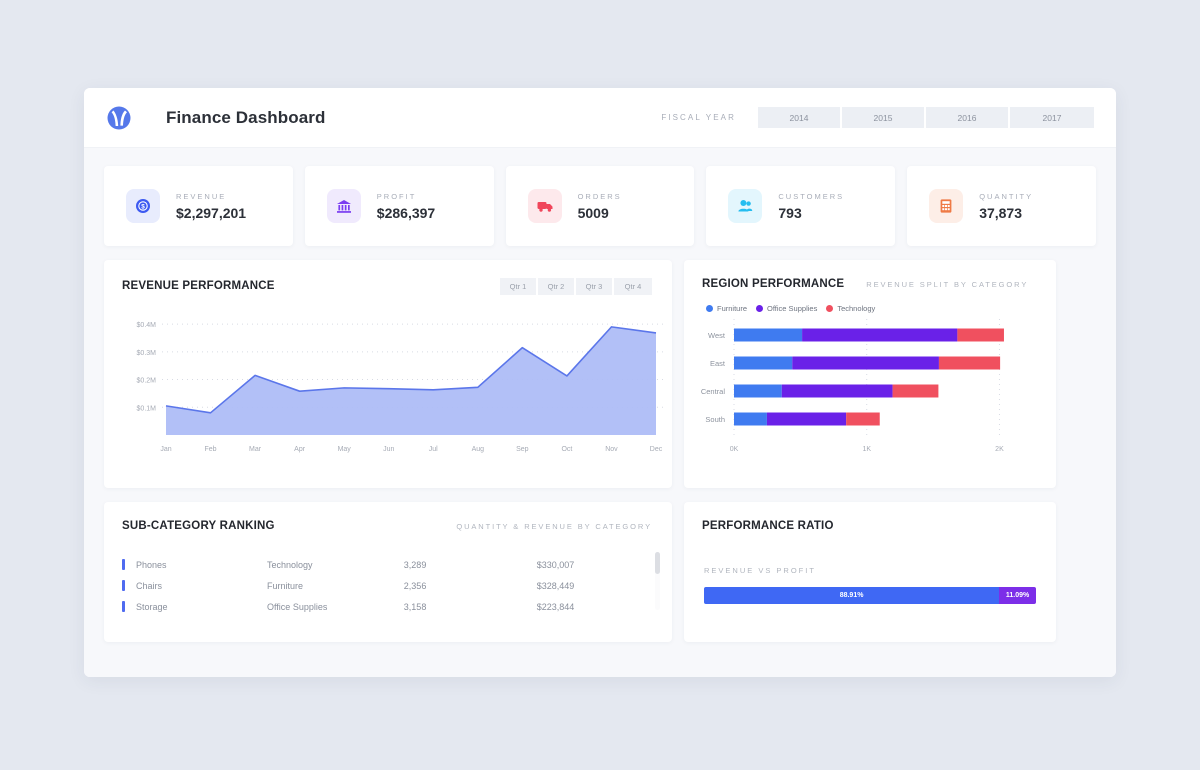 The height and width of the screenshot is (770, 1200). What do you see at coordinates (211, 212) in the screenshot?
I see `kpi-value: $2,297,201` at bounding box center [211, 212].